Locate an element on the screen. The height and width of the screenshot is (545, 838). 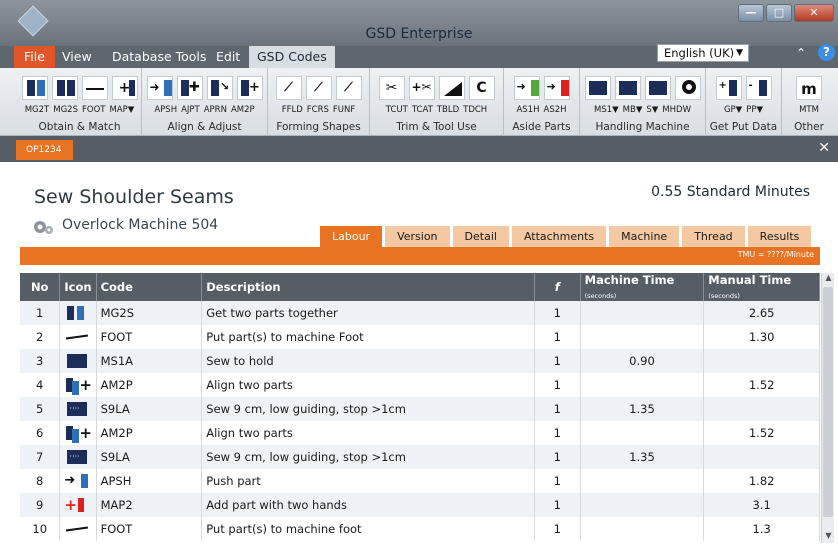
maximize-button: □ is located at coordinates (779, 13).